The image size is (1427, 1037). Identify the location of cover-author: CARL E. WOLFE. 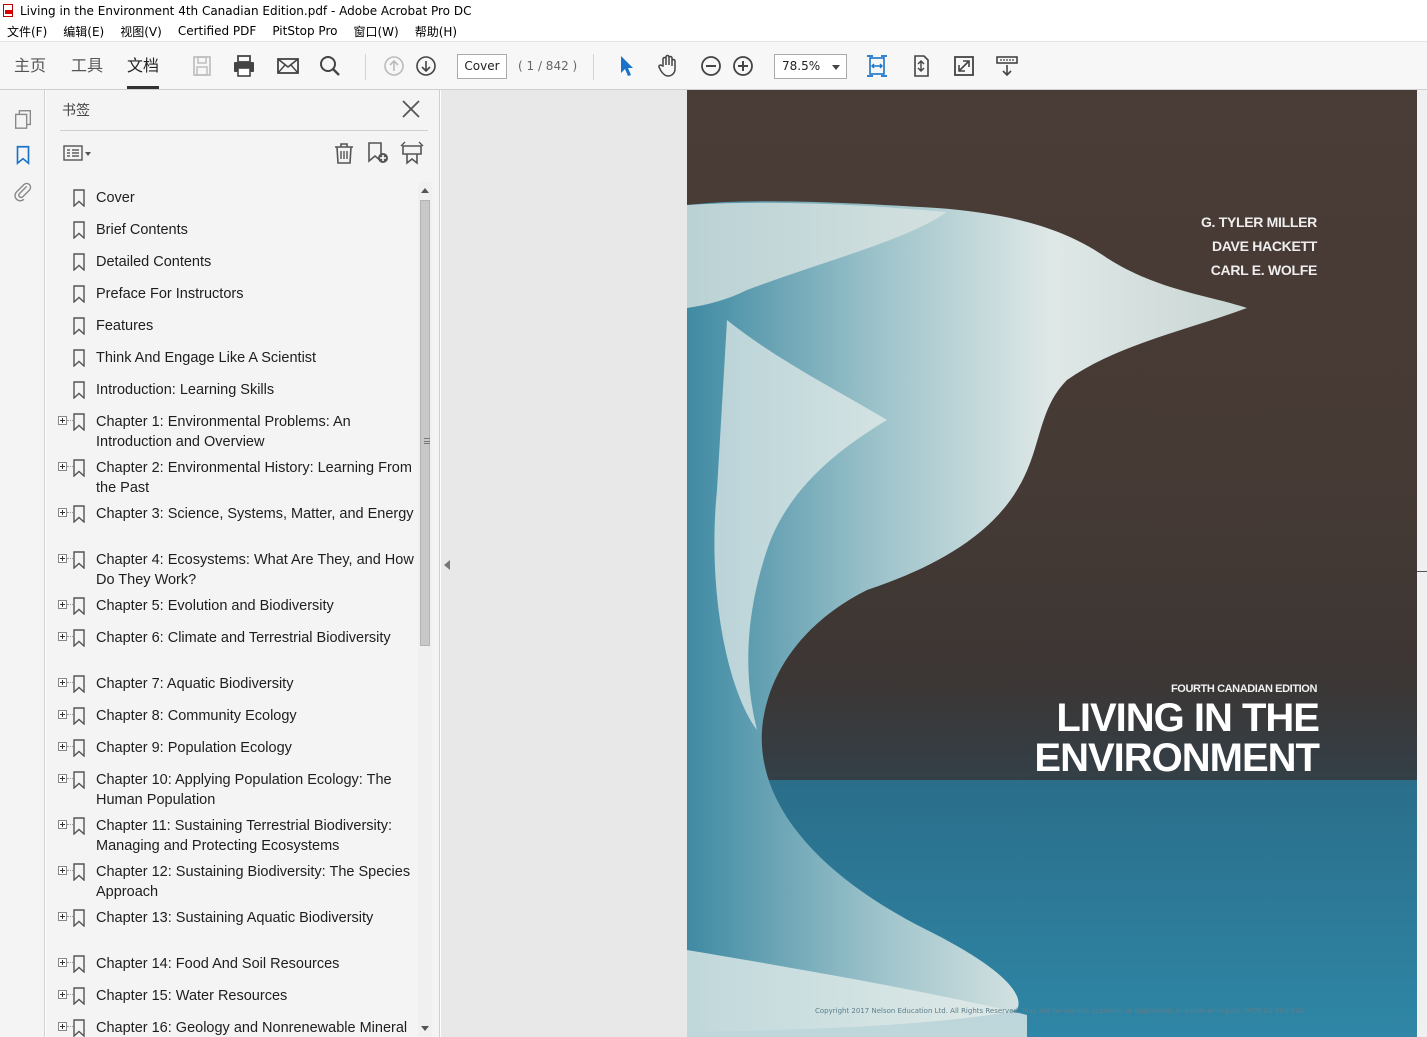
(1264, 270).